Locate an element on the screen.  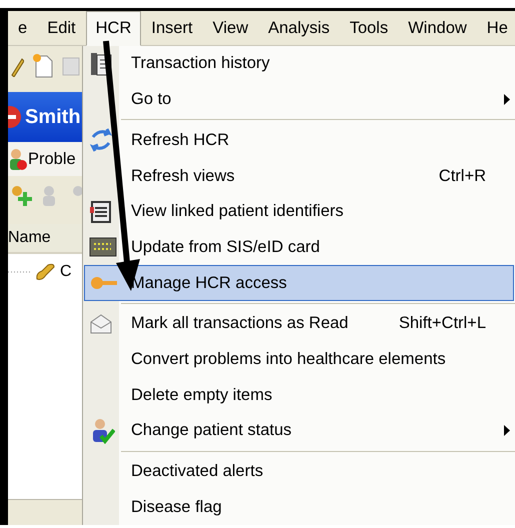
alert-icon is located at coordinates (15, 117).